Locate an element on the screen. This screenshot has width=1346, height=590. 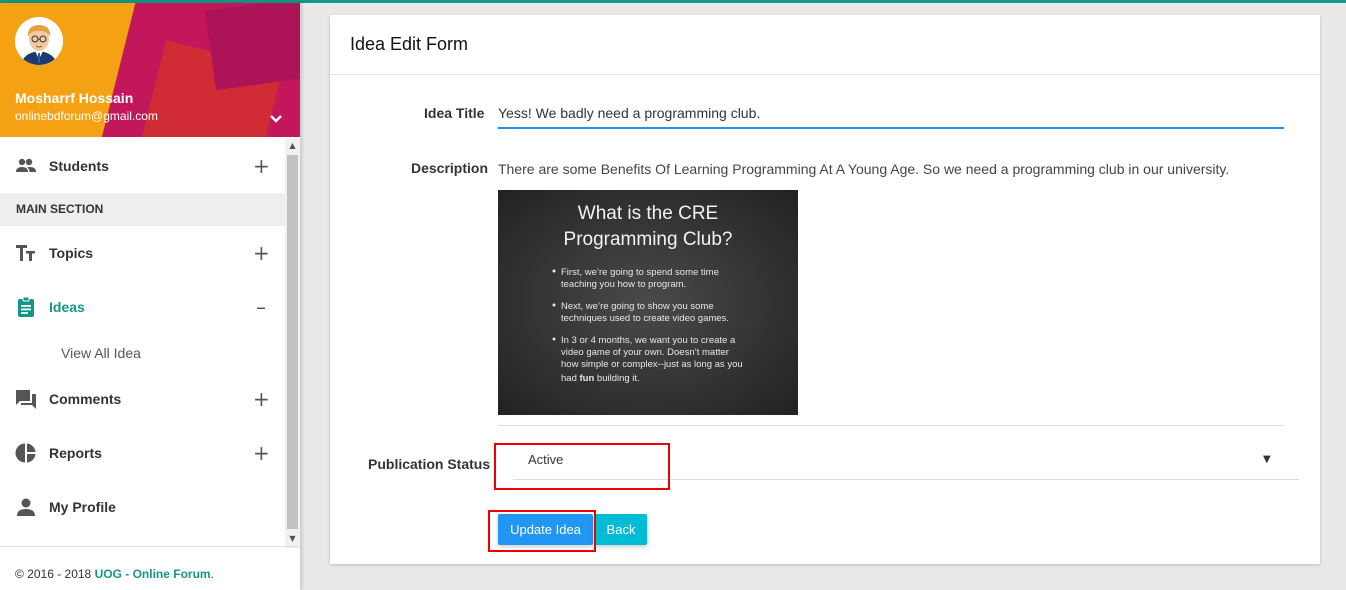
sidebar-item-comments: Comments + is located at coordinates (142, 399).